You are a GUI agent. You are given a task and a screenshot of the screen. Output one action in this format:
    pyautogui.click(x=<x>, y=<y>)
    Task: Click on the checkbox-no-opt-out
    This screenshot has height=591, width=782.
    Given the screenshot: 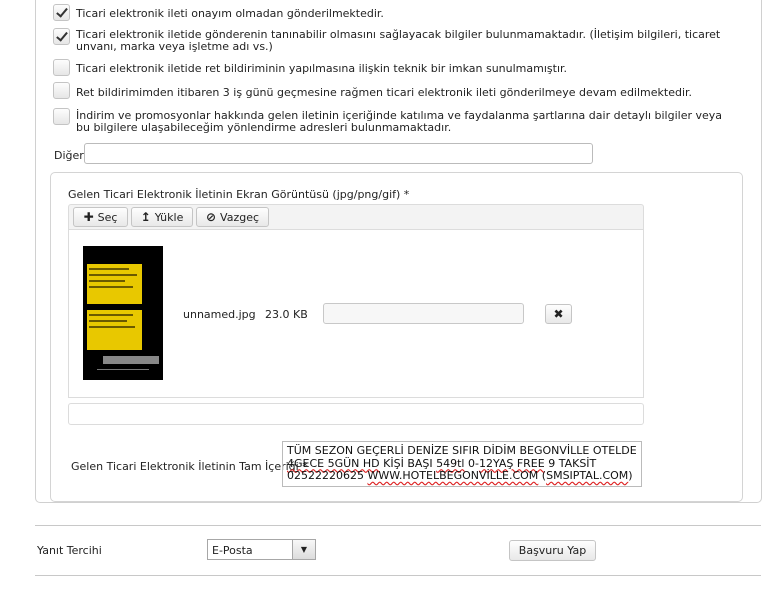 What is the action you would take?
    pyautogui.click(x=61, y=67)
    